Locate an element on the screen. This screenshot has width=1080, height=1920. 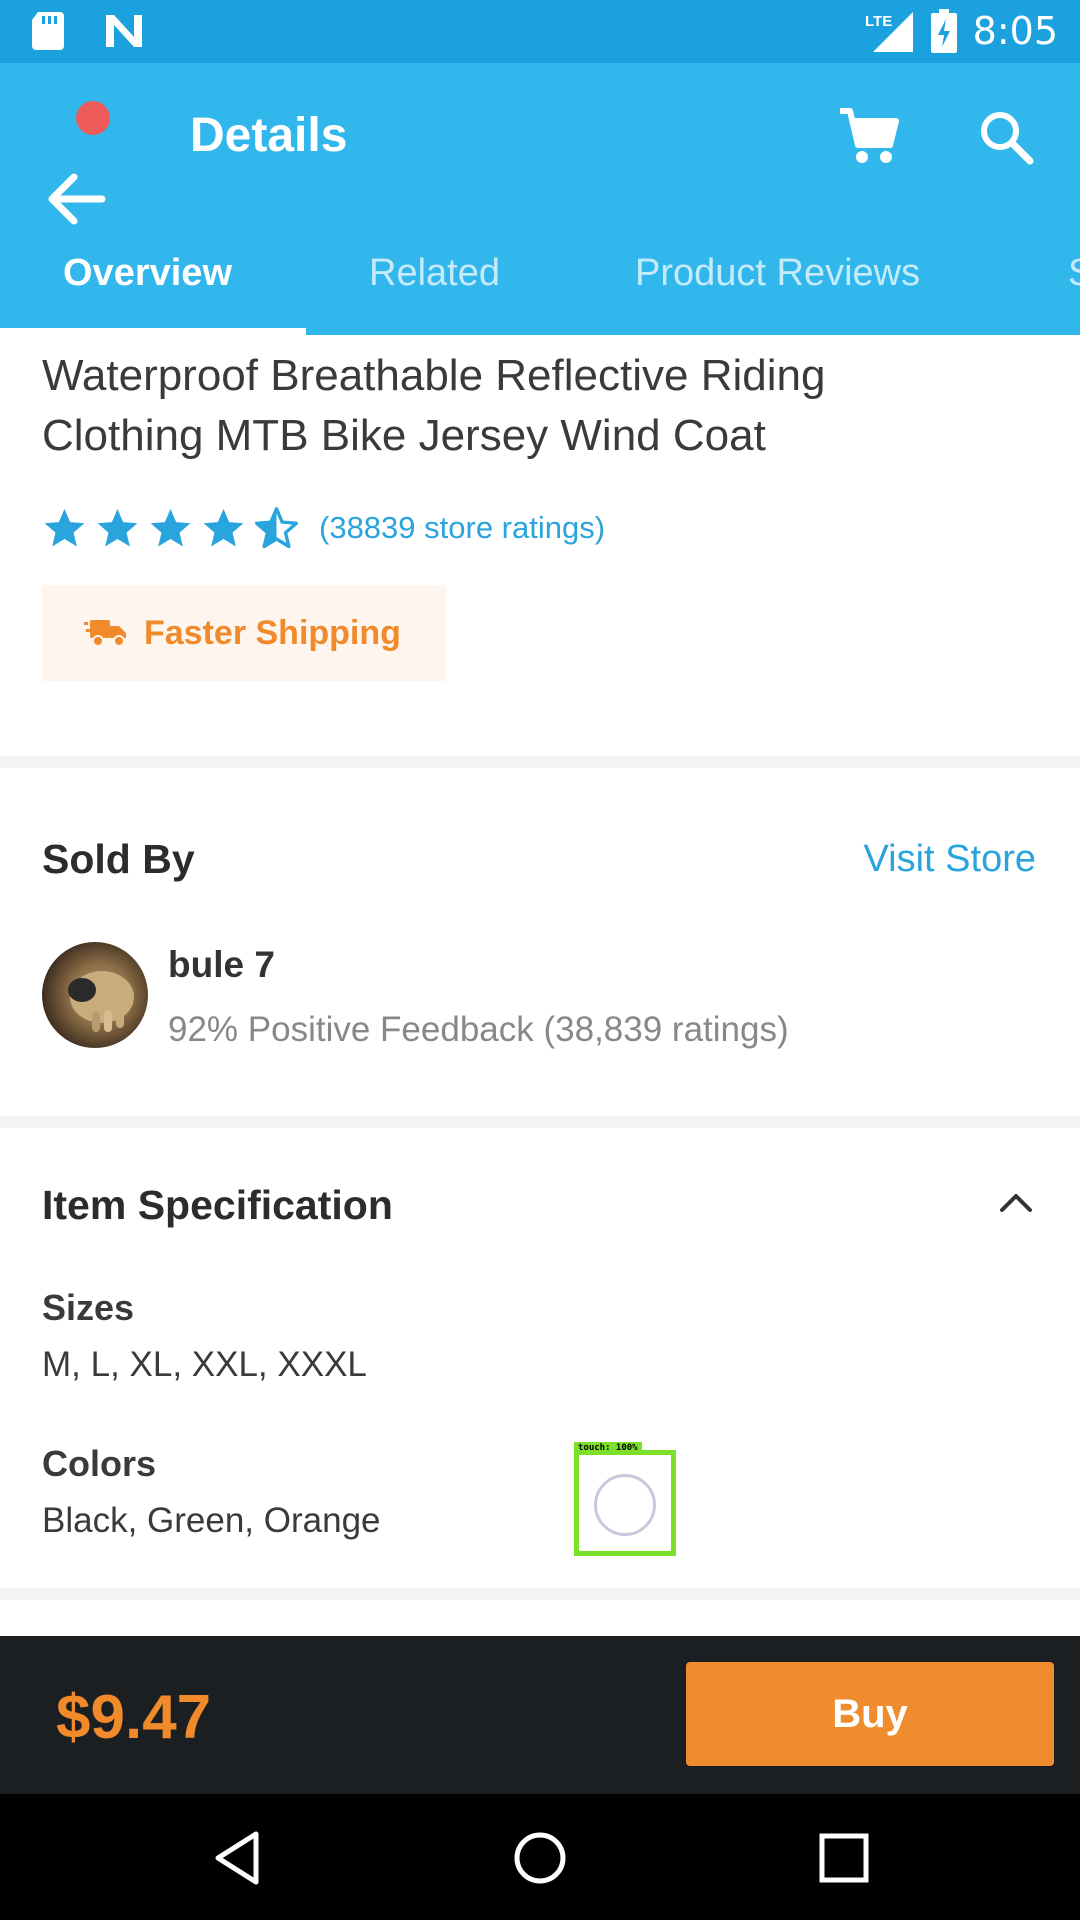
delivery-truck-icon is located at coordinates (105, 633).